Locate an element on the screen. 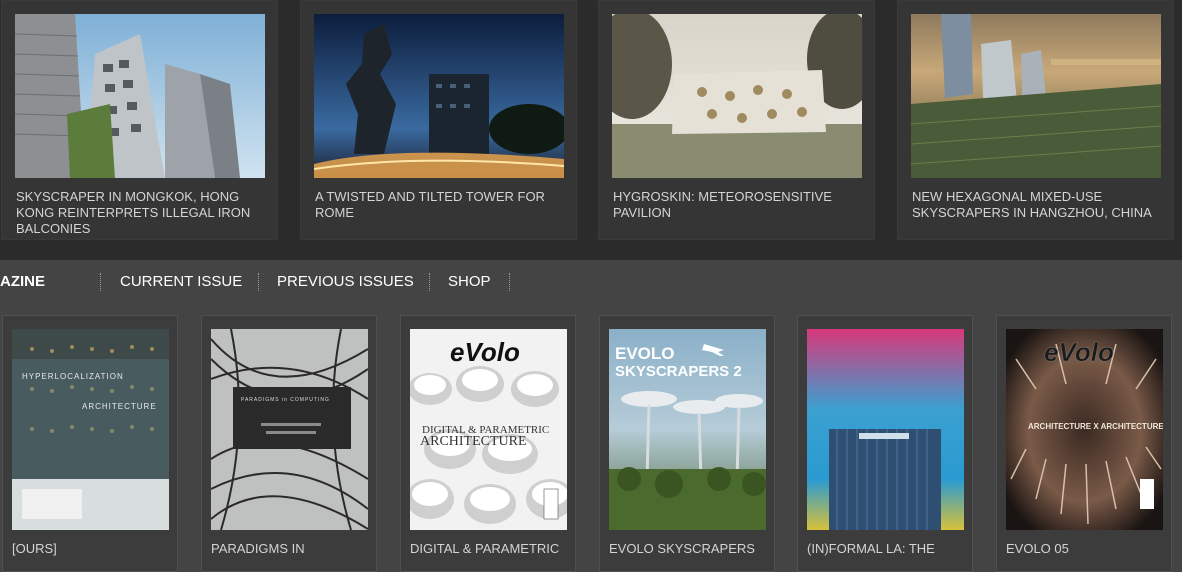 The width and height of the screenshot is (1182, 572). magazine-title: DIGITAL & PARAMETRIC is located at coordinates (490, 548).